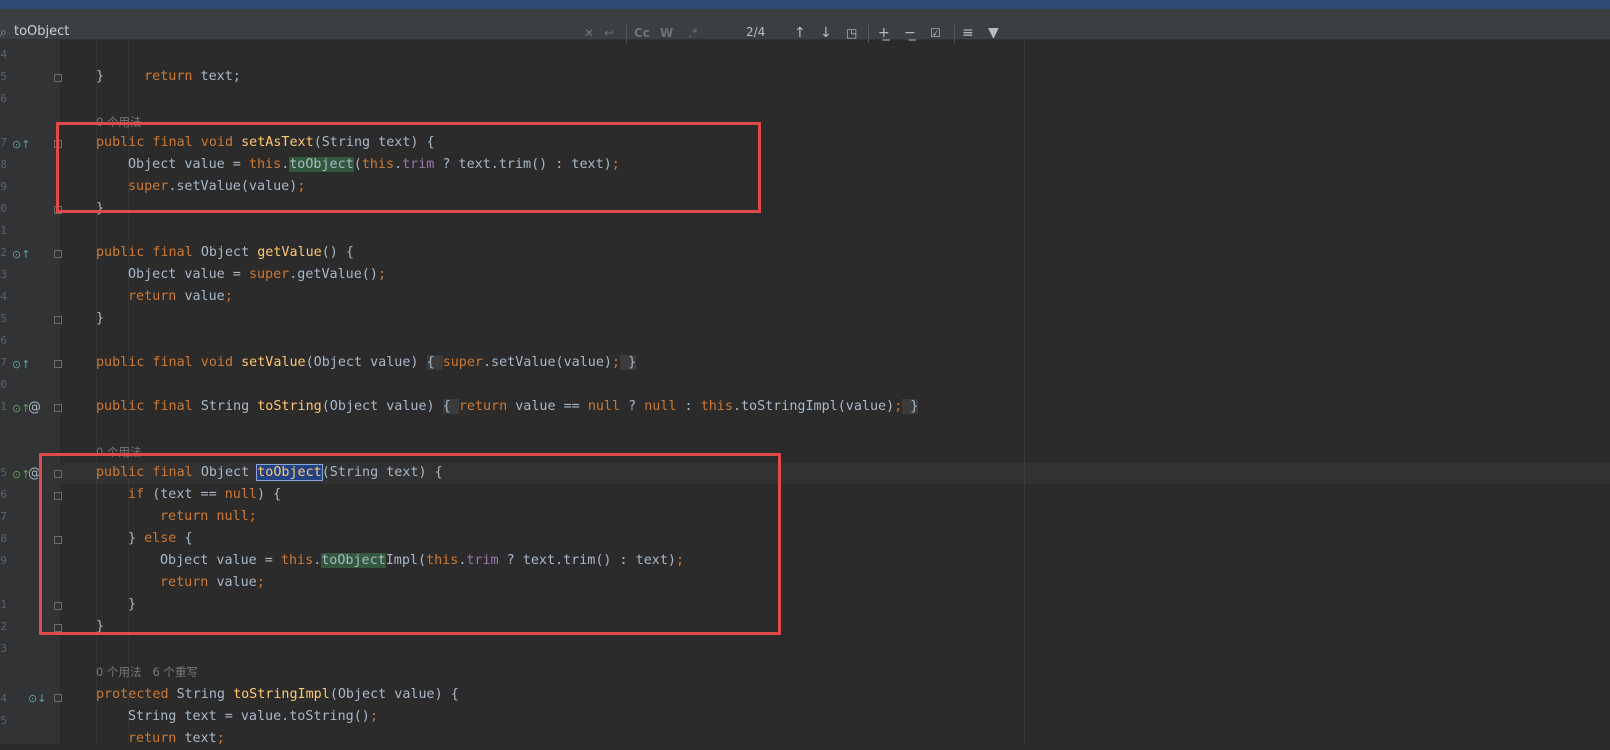  Describe the element at coordinates (37, 698) in the screenshot. I see `overridden-method-icon: ⊙↓` at that location.